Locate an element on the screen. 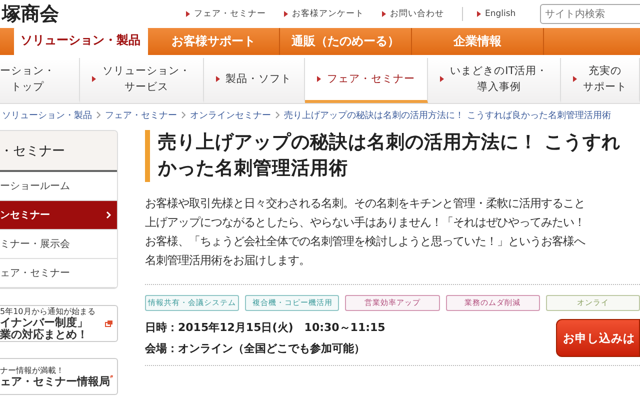 The height and width of the screenshot is (400, 640). breadcrumb-link: フェア・セミナー is located at coordinates (141, 115).